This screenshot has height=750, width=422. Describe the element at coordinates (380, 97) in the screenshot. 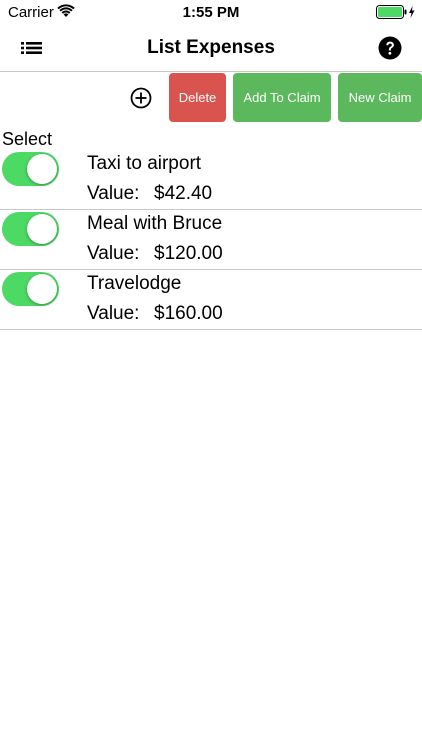

I see `new-claim-button: New Claim` at that location.